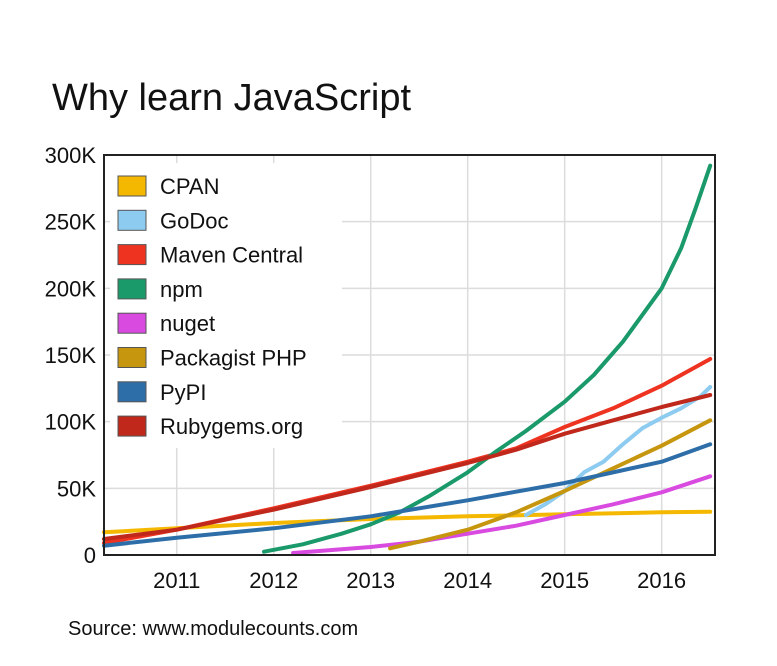 The image size is (777, 666). I want to click on source-note: Source: www.modulecounts.com, so click(213, 629).